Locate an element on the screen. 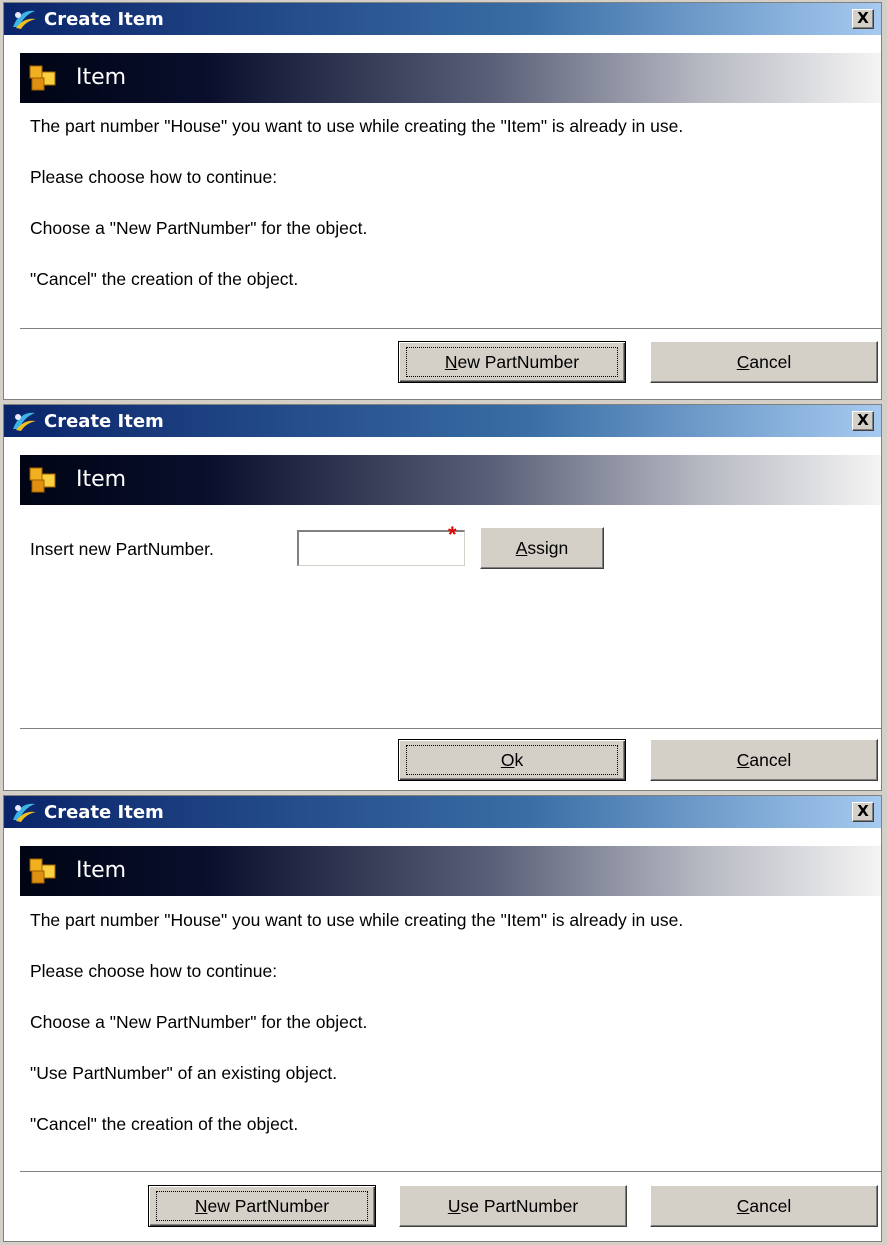 Image resolution: width=887 pixels, height=1245 pixels. required-icon: * is located at coordinates (452, 534).